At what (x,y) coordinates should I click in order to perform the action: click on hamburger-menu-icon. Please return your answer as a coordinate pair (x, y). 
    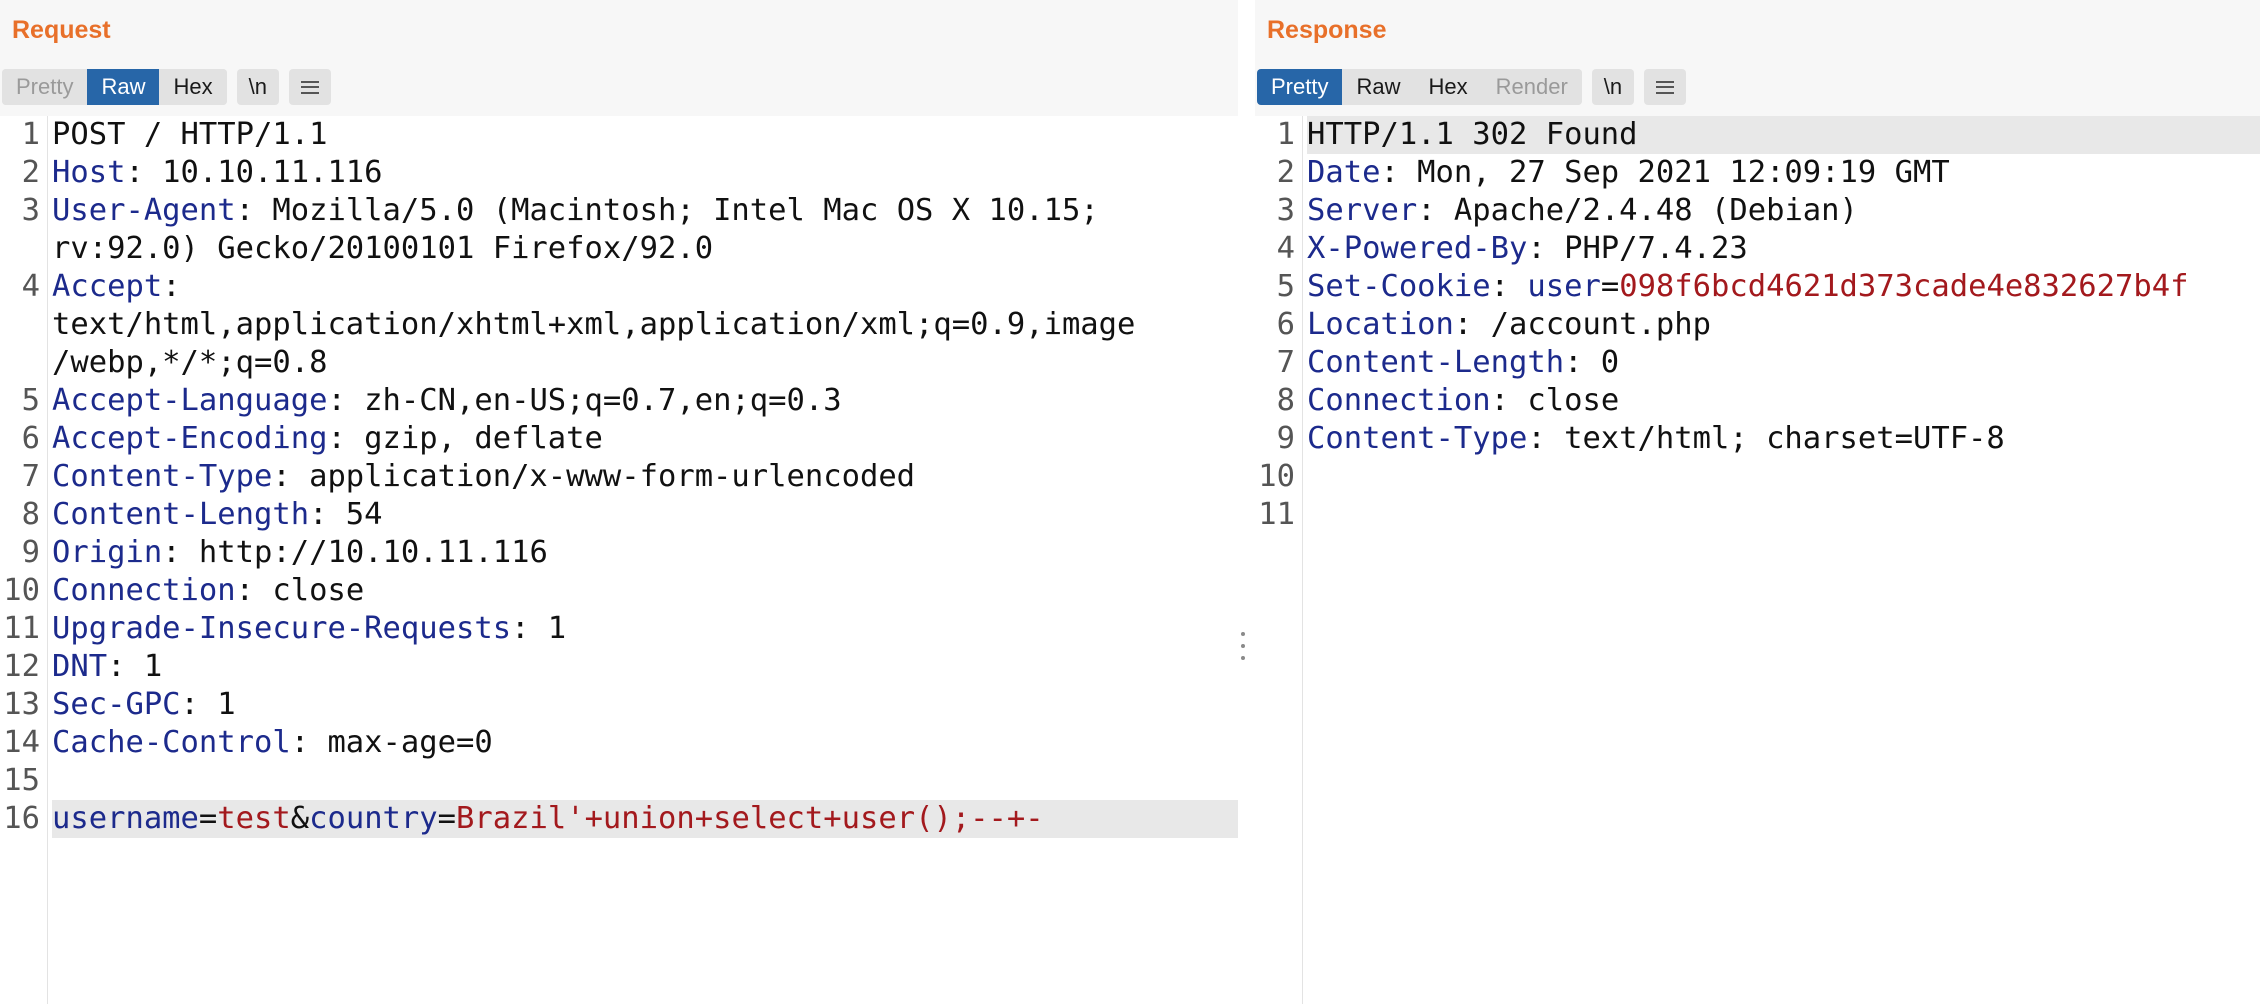
    Looking at the image, I should click on (1665, 87).